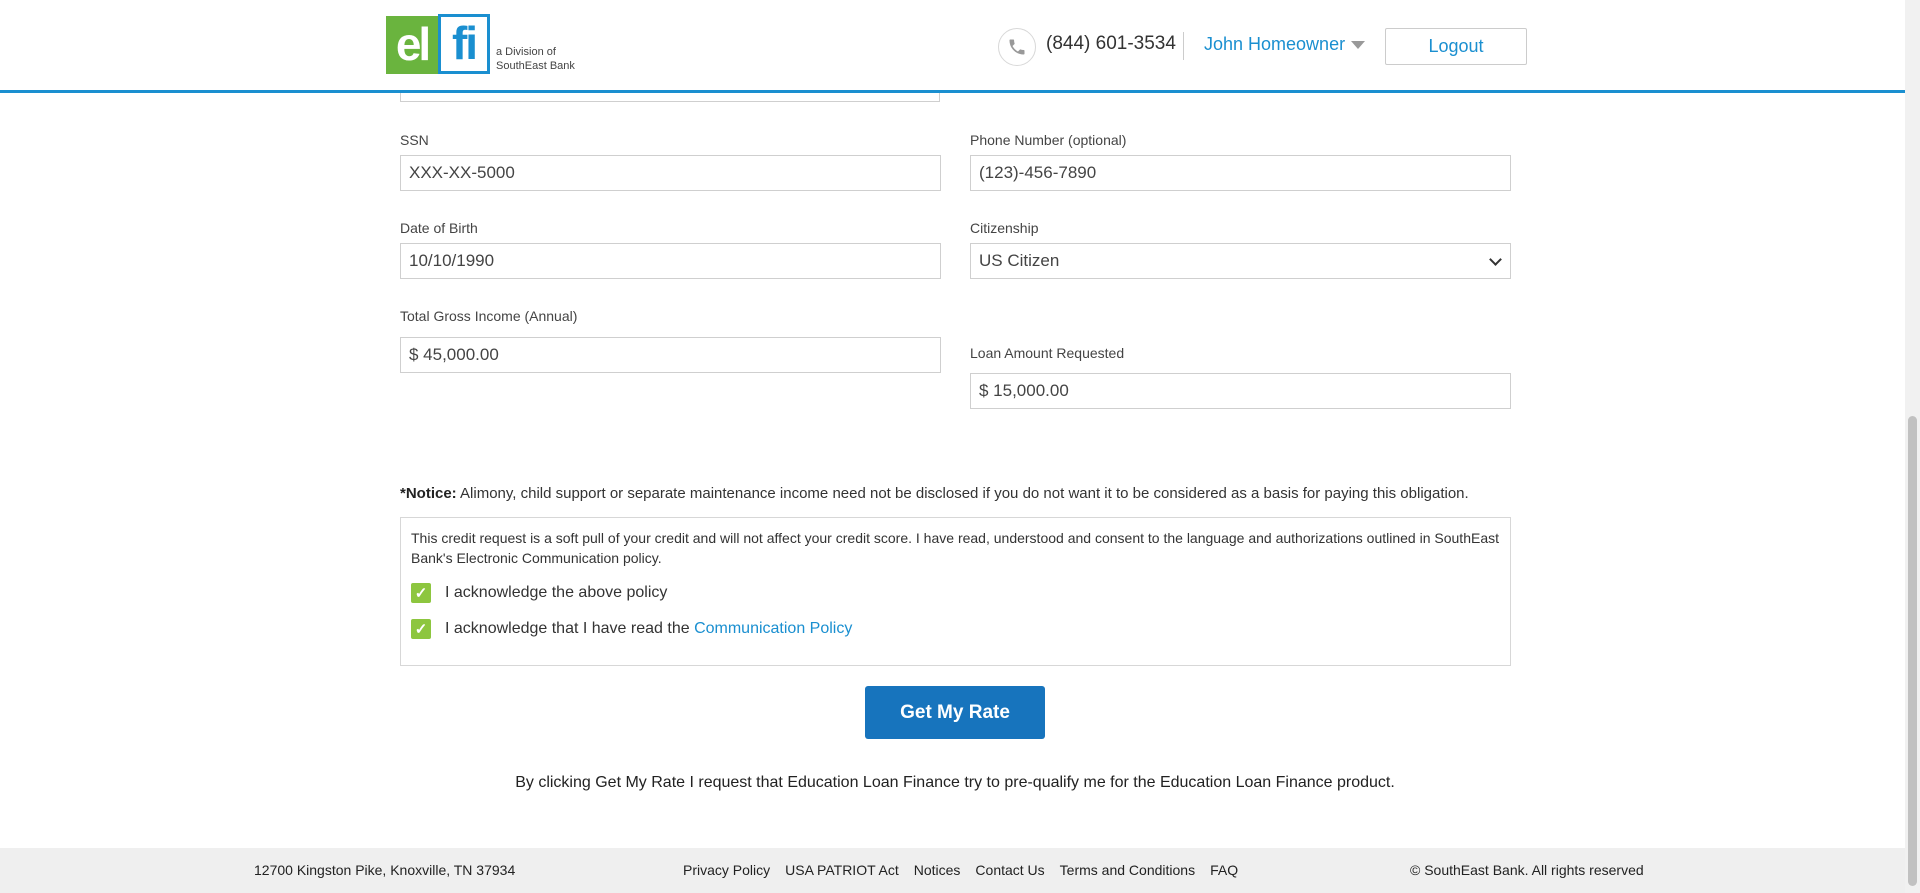 The width and height of the screenshot is (1920, 893). I want to click on footer-link-privacy-policy: Privacy Policy, so click(726, 870).